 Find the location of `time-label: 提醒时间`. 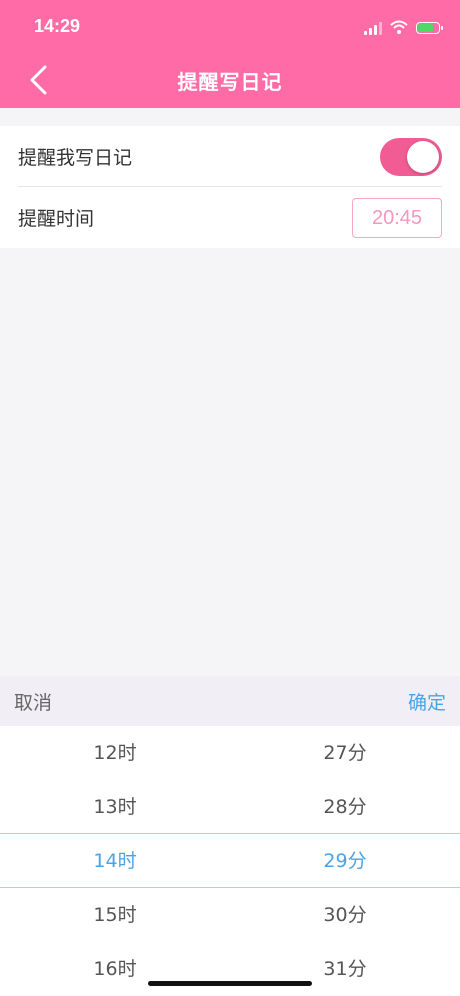

time-label: 提醒时间 is located at coordinates (56, 218).